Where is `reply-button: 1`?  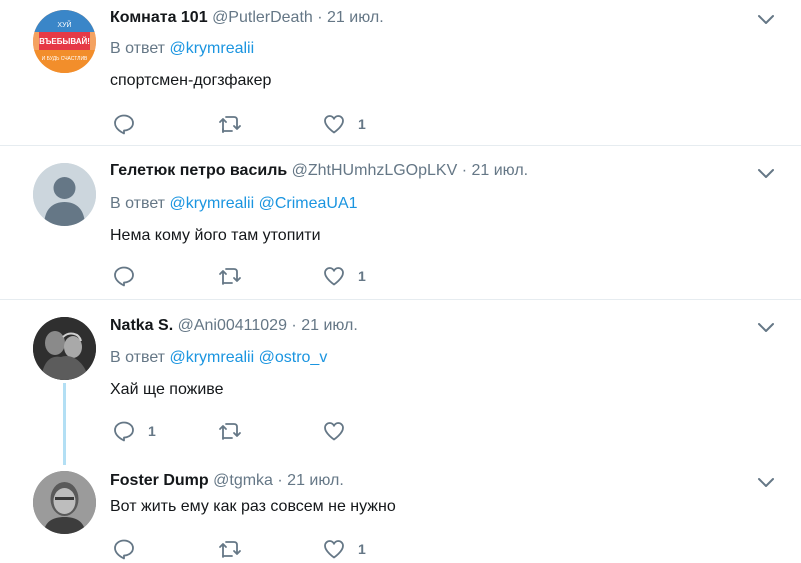 reply-button: 1 is located at coordinates (142, 431).